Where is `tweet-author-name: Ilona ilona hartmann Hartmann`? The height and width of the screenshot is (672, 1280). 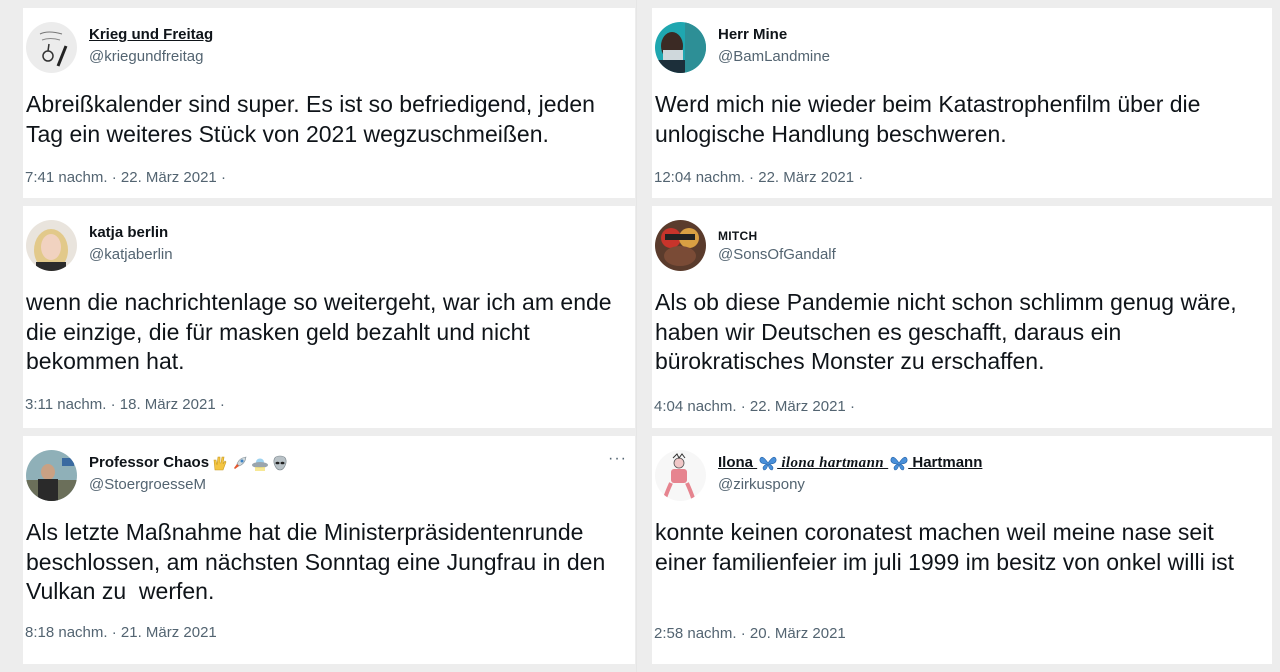
tweet-author-name: Ilona ilona hartmann Hartmann is located at coordinates (850, 463).